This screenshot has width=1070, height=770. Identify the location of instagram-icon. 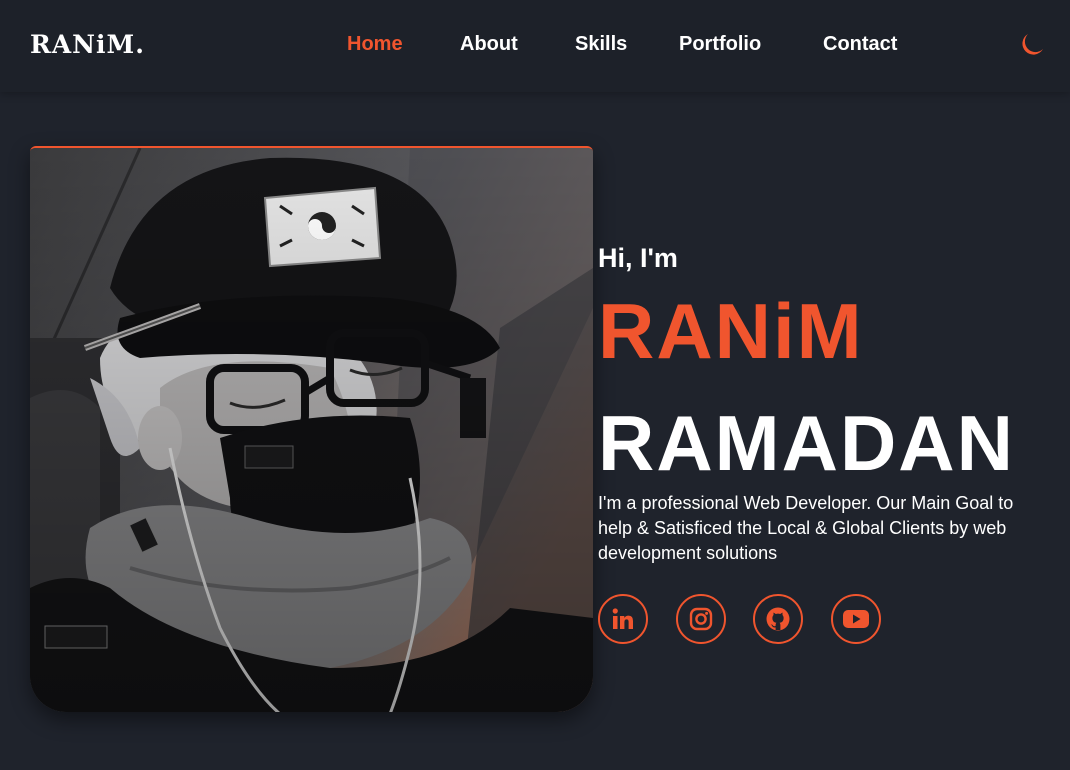
(701, 619).